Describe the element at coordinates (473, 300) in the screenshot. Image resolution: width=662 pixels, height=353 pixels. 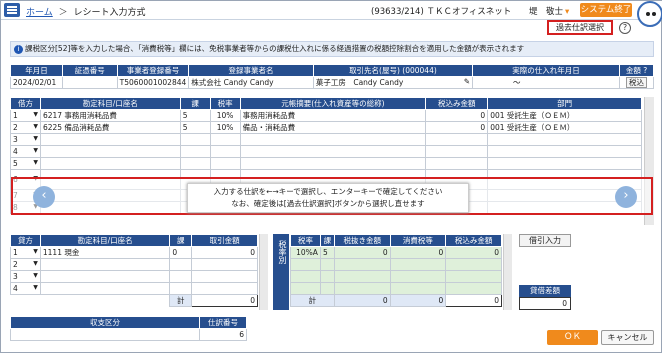
I see `tax-total-gross: 0` at that location.